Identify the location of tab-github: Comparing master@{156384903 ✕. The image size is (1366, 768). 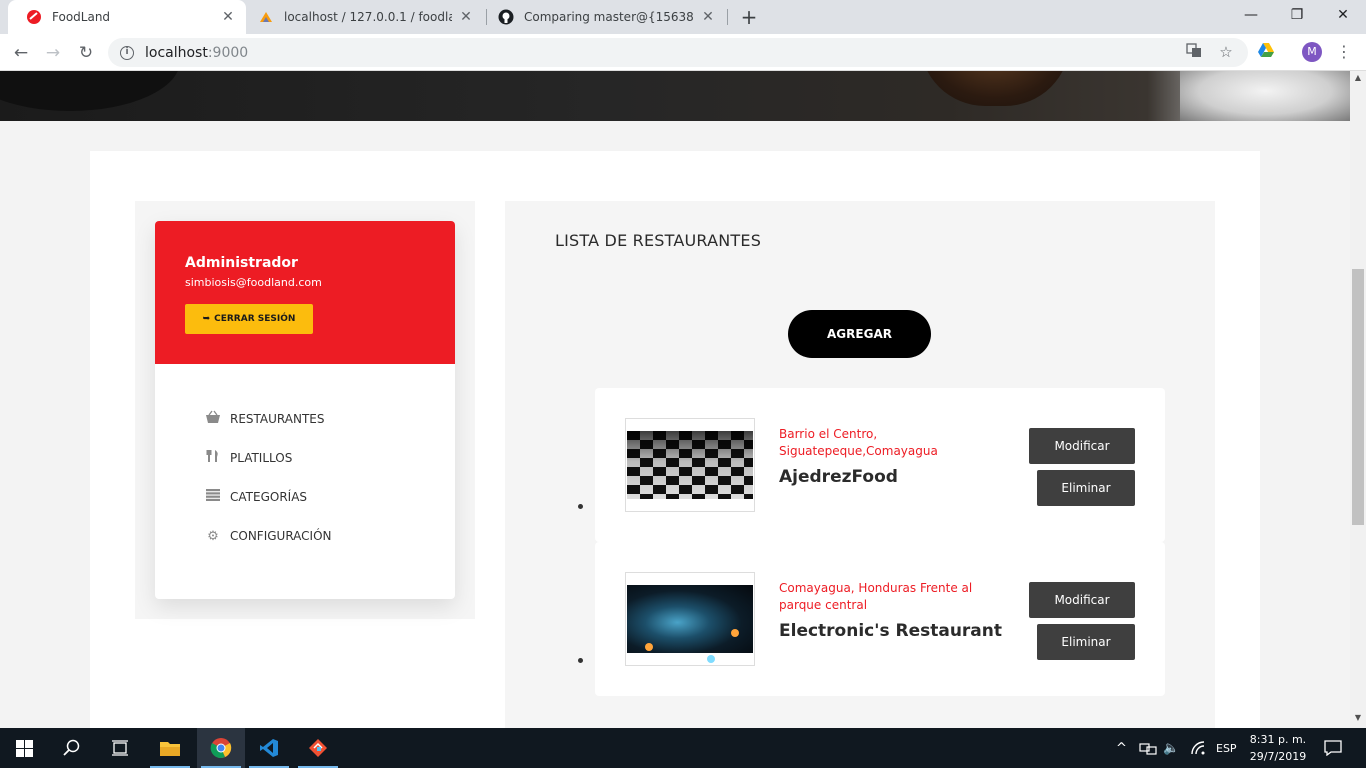
(603, 17).